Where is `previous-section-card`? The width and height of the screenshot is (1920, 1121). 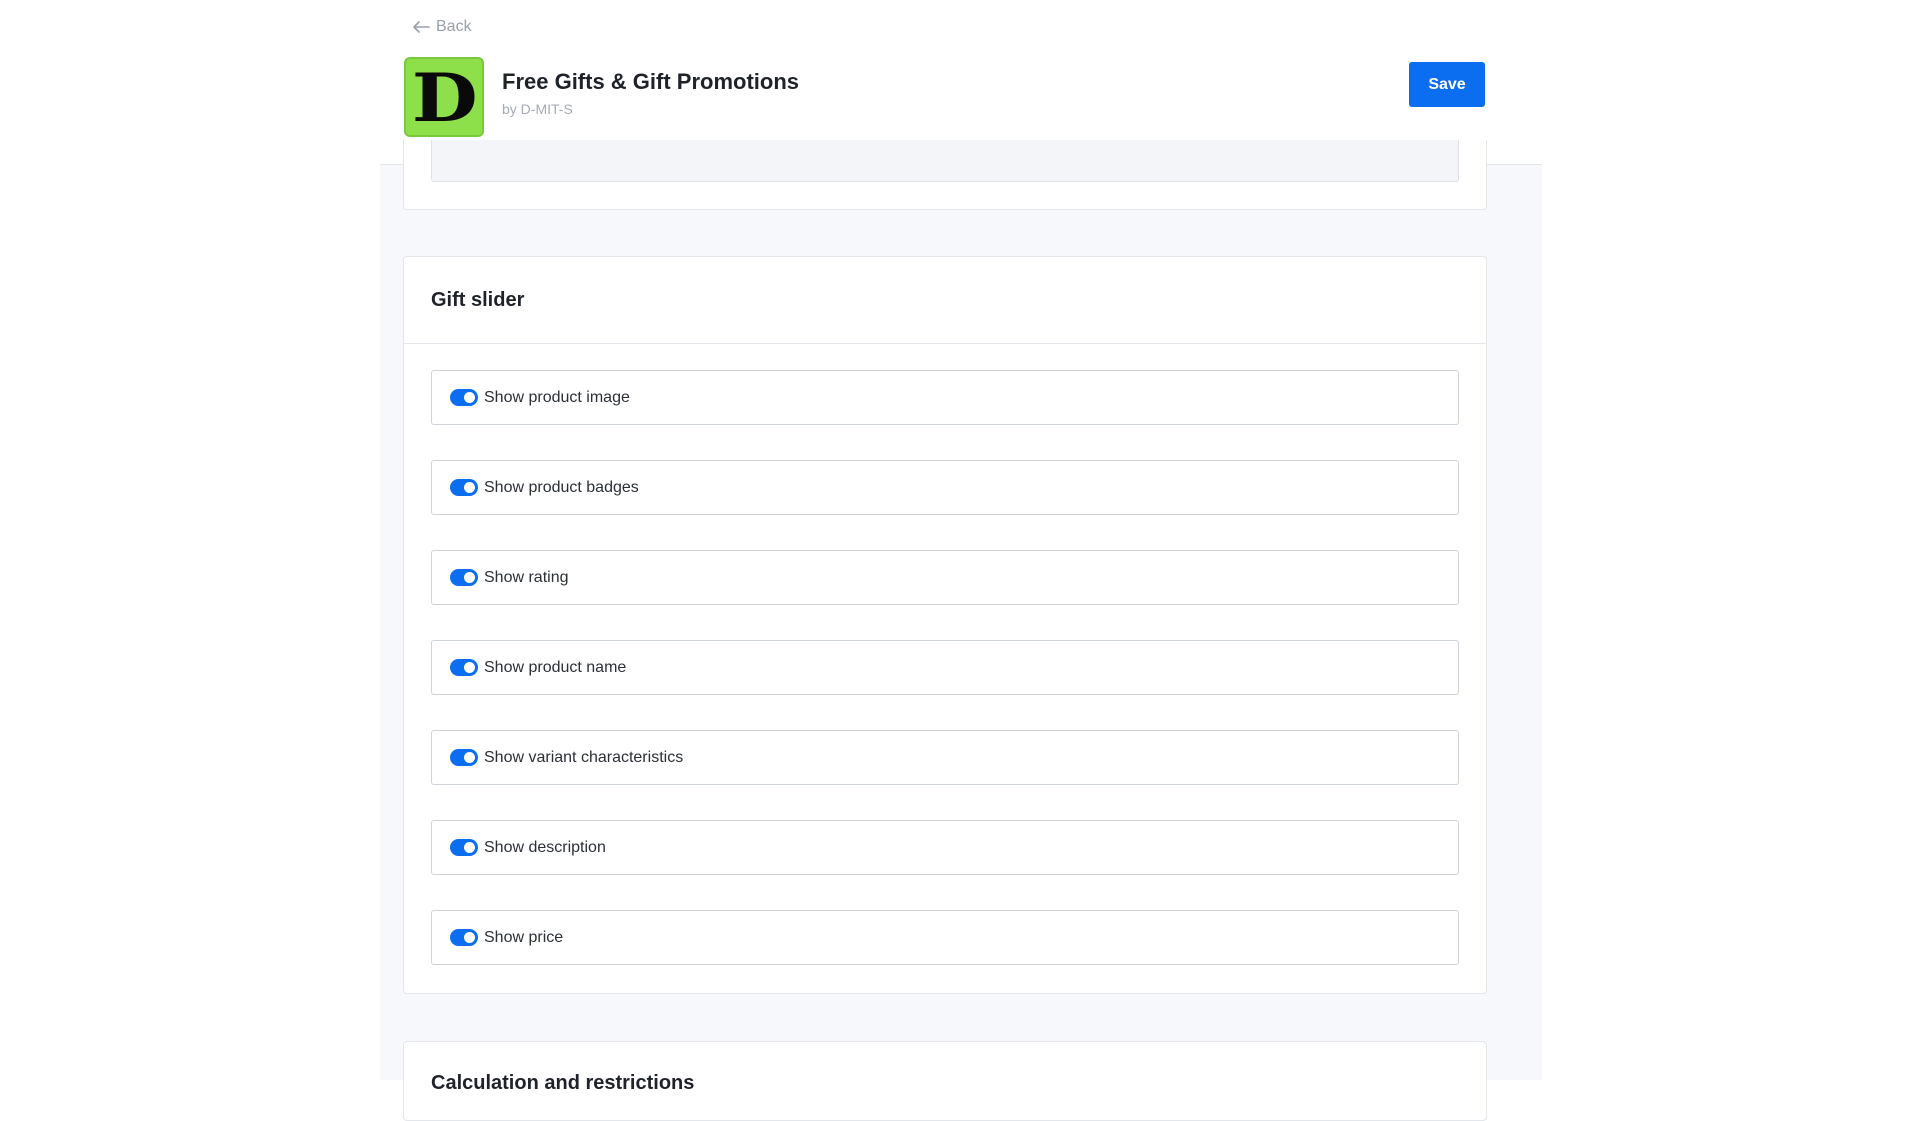 previous-section-card is located at coordinates (945, 175).